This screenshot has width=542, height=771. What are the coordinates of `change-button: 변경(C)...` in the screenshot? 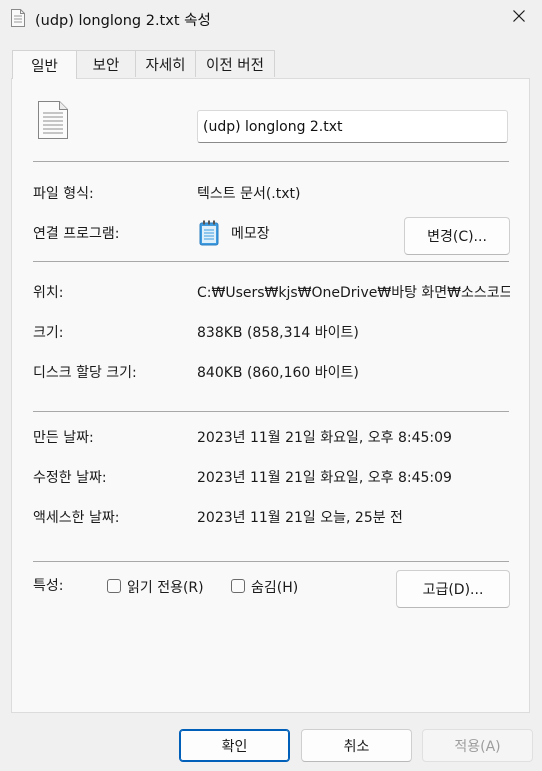 It's located at (457, 236).